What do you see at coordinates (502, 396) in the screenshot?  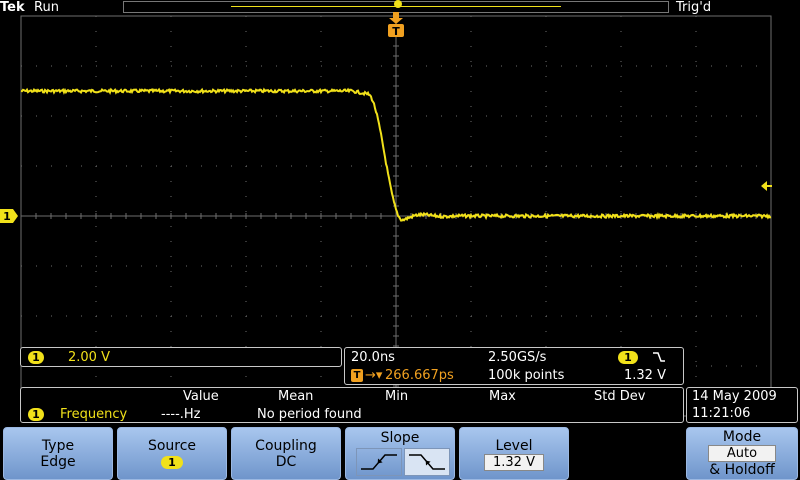 I see `meas-header-max: Max` at bounding box center [502, 396].